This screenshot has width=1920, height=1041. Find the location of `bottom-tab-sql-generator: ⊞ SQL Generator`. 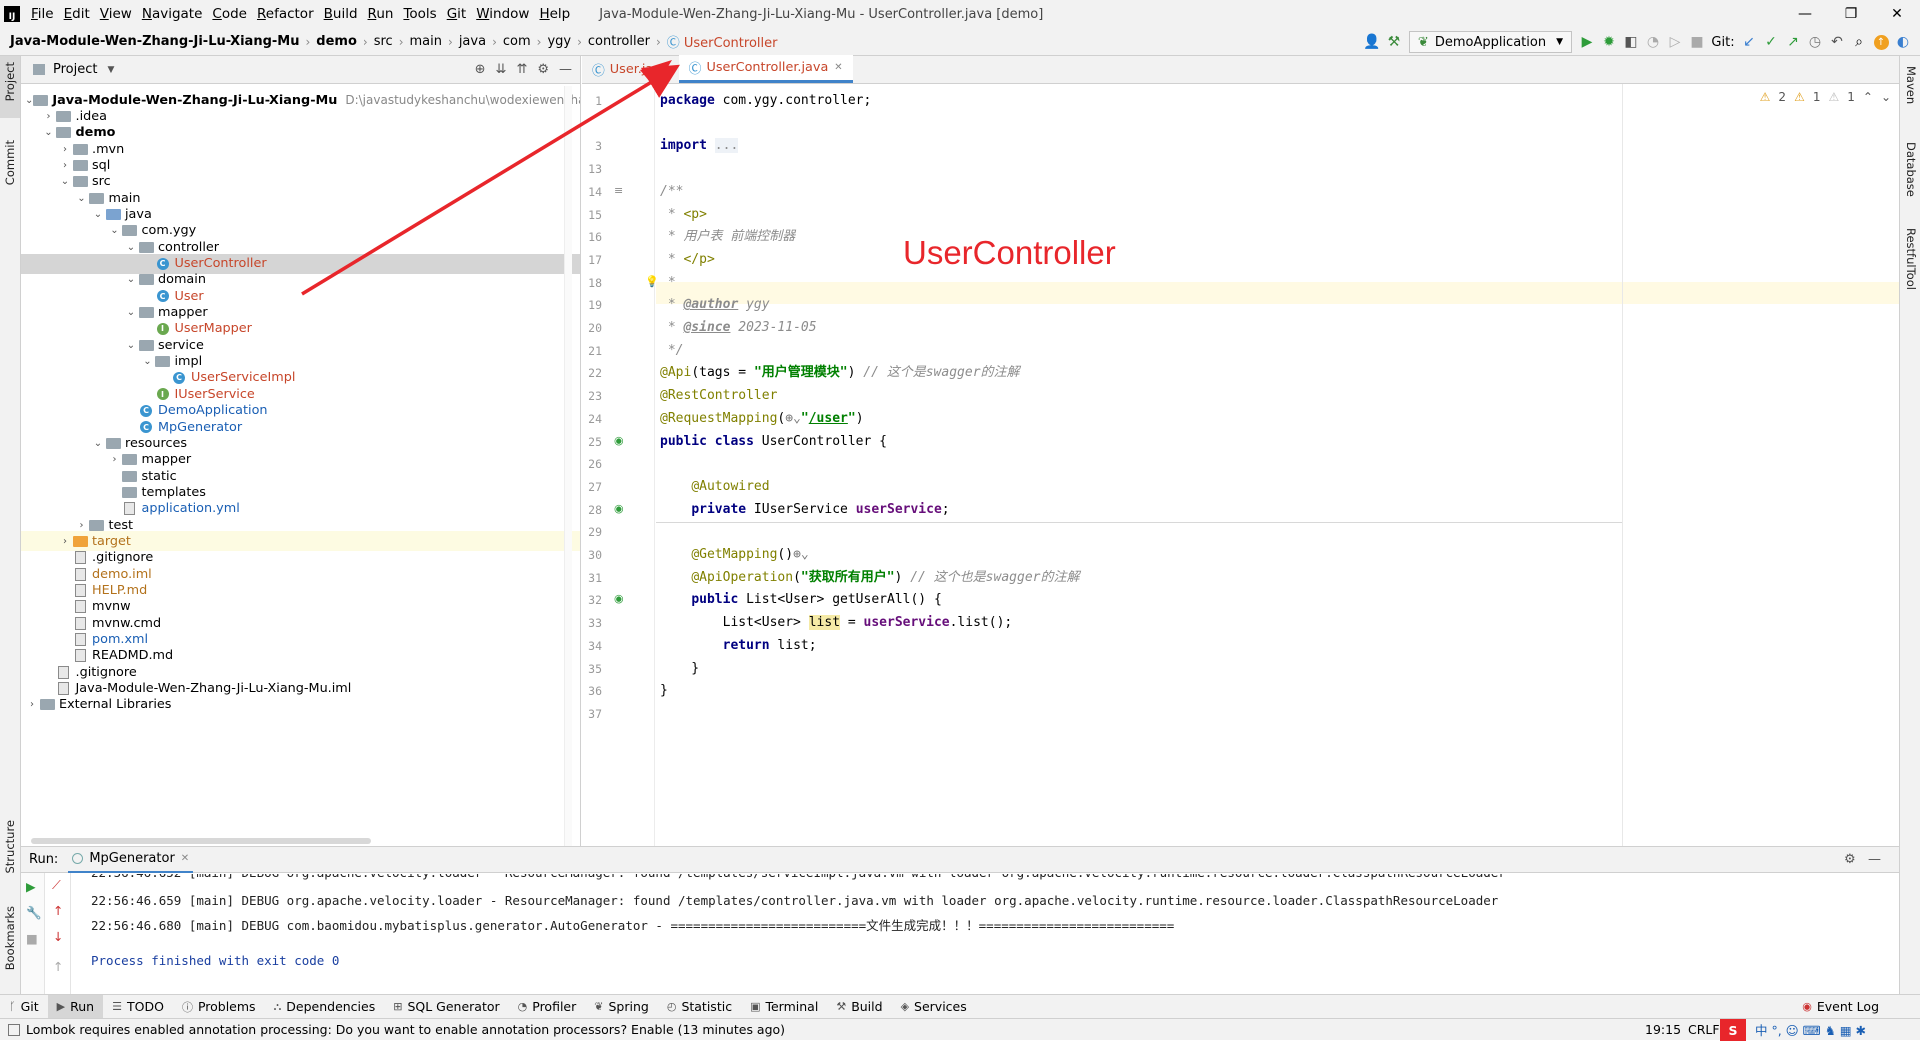

bottom-tab-sql-generator: ⊞ SQL Generator is located at coordinates (446, 1006).